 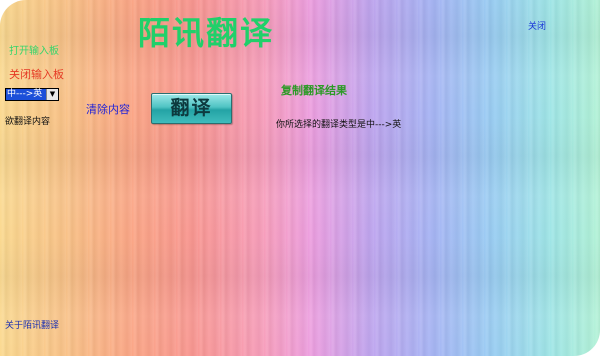 I want to click on language-select-value: 中--->英, so click(x=25, y=94).